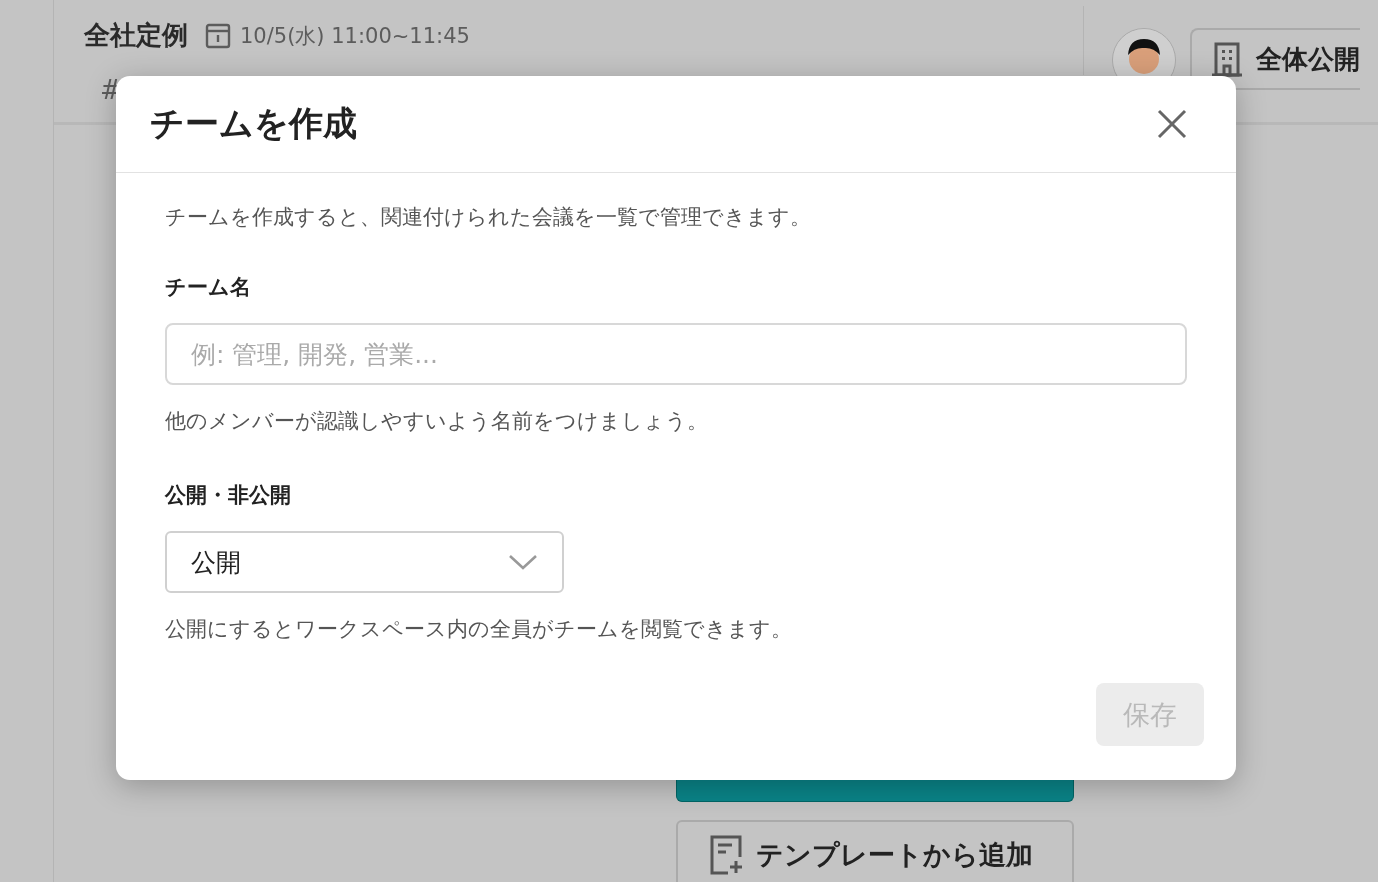  What do you see at coordinates (875, 851) in the screenshot?
I see `template-button: テンプレートから追加` at bounding box center [875, 851].